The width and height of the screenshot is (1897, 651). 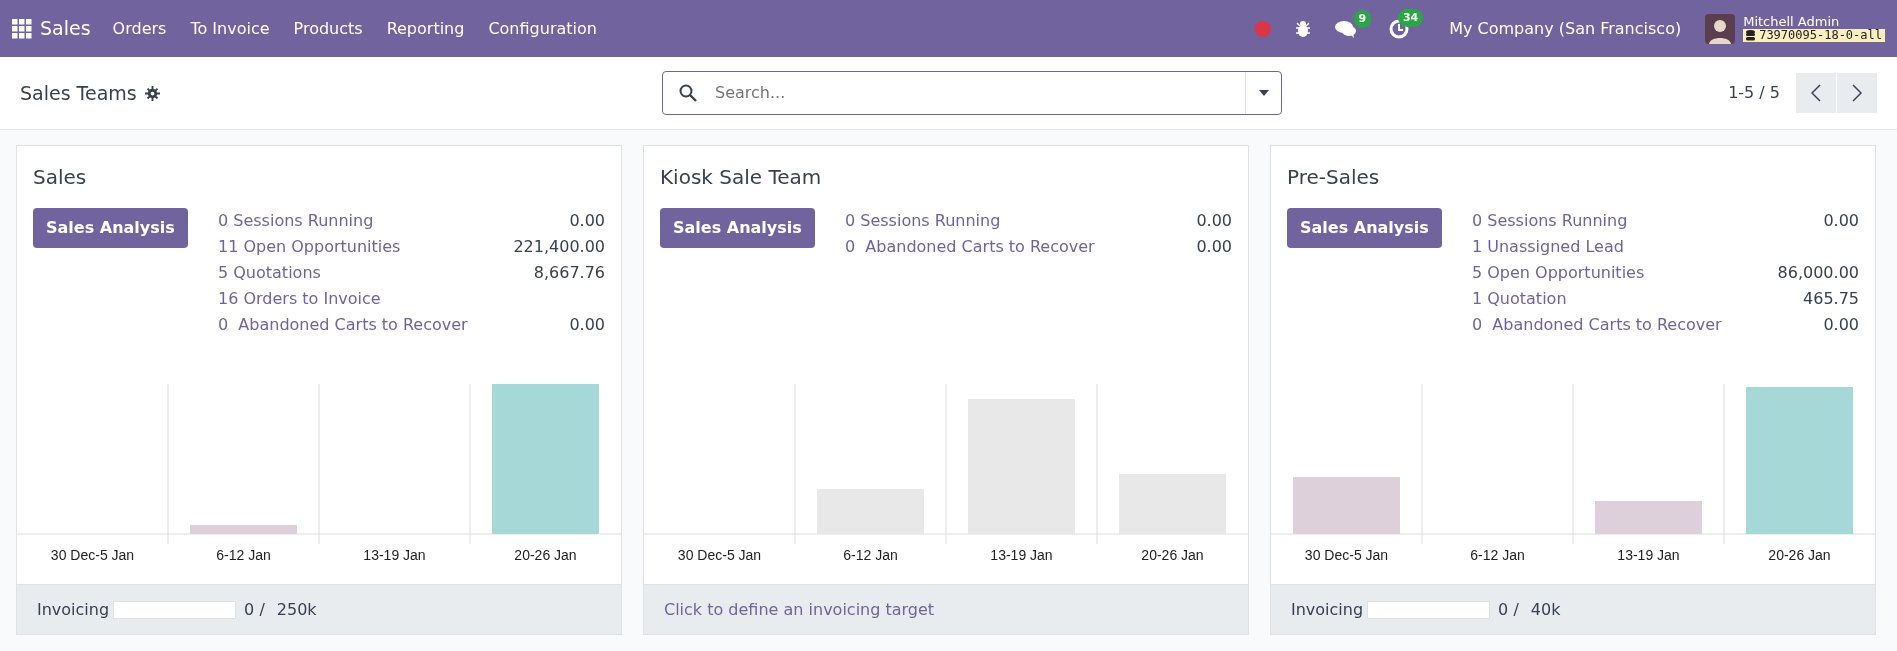 What do you see at coordinates (139, 28) in the screenshot?
I see `menu-item: Orders` at bounding box center [139, 28].